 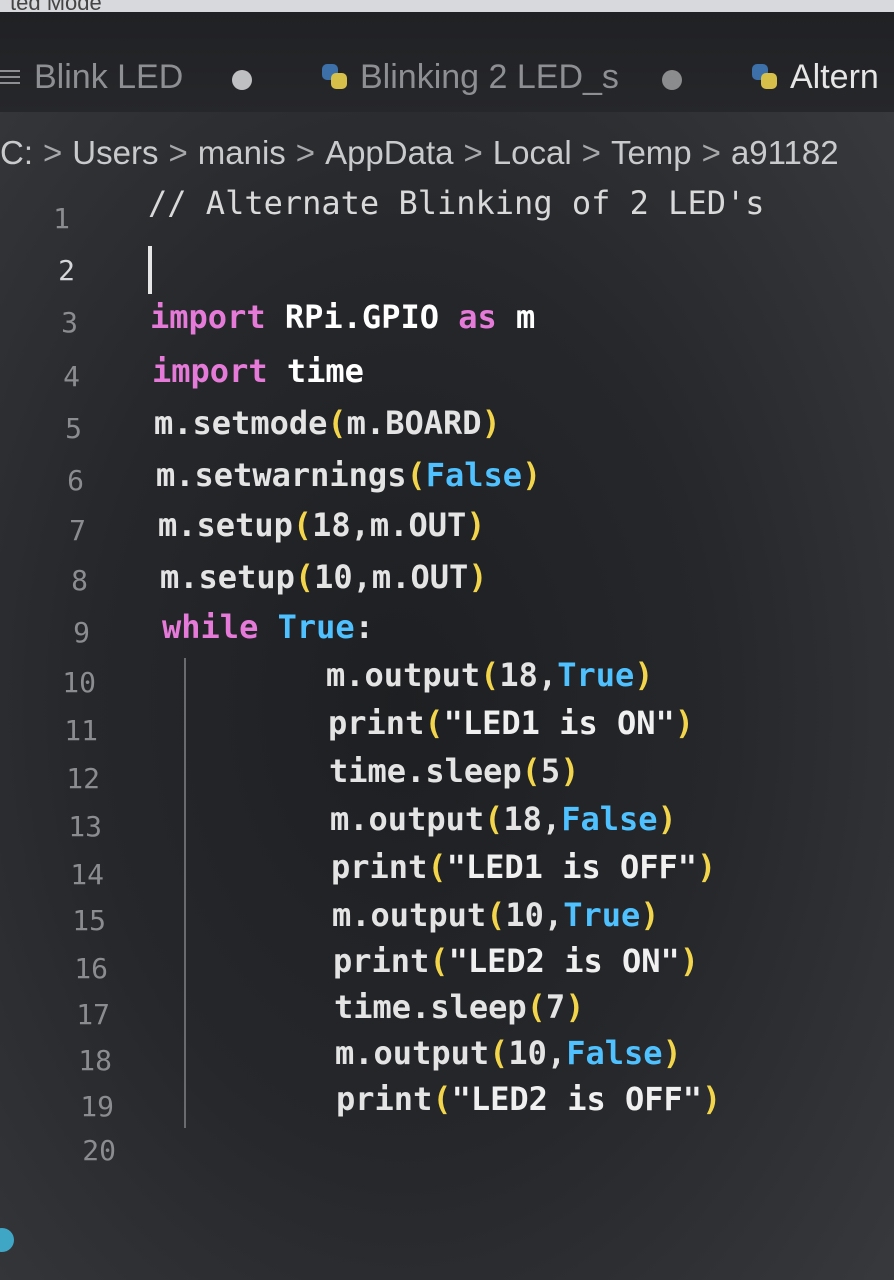 I want to click on code-line-8: m.setup(10,m.OUT), so click(x=324, y=577).